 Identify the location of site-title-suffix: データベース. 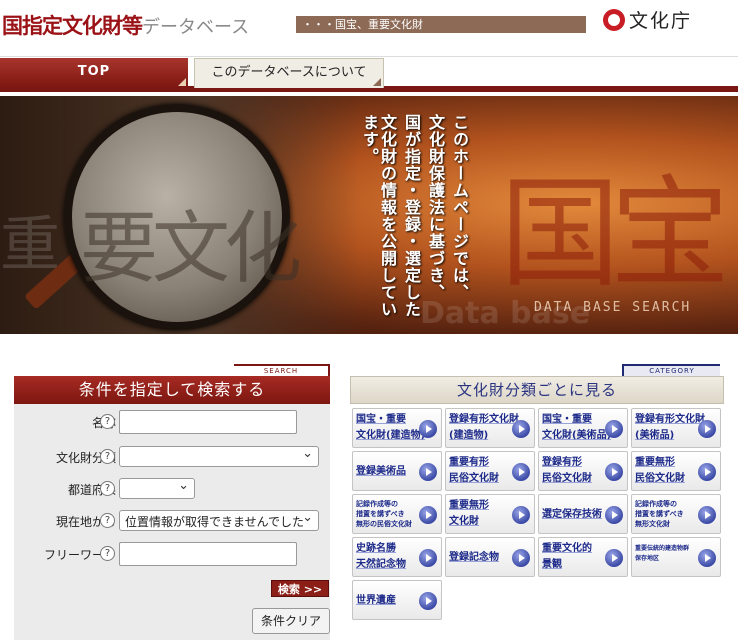
(196, 27).